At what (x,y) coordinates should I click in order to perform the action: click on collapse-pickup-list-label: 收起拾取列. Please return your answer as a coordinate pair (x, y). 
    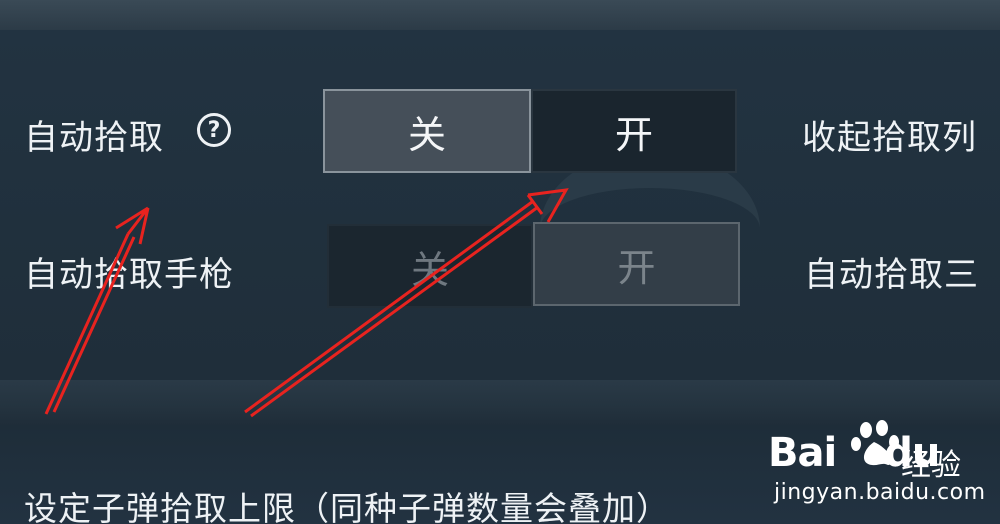
    Looking at the image, I should click on (889, 138).